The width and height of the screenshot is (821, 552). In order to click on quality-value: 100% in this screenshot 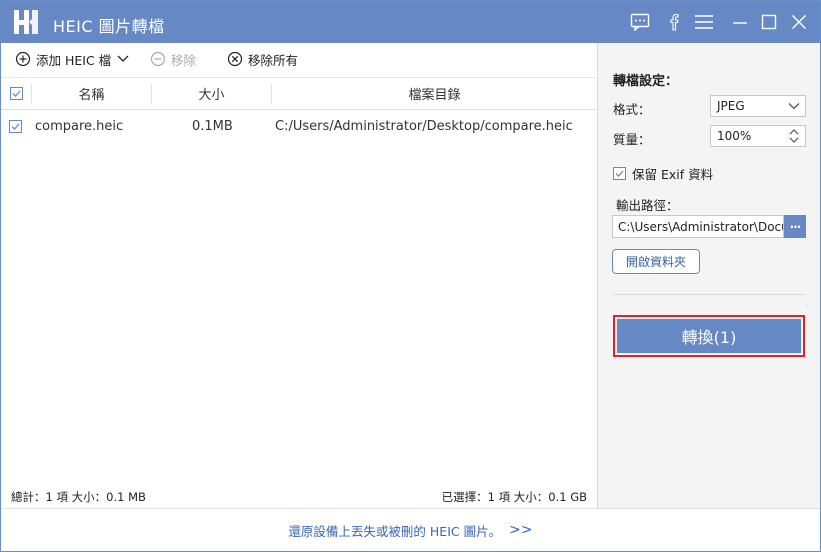, I will do `click(734, 136)`.